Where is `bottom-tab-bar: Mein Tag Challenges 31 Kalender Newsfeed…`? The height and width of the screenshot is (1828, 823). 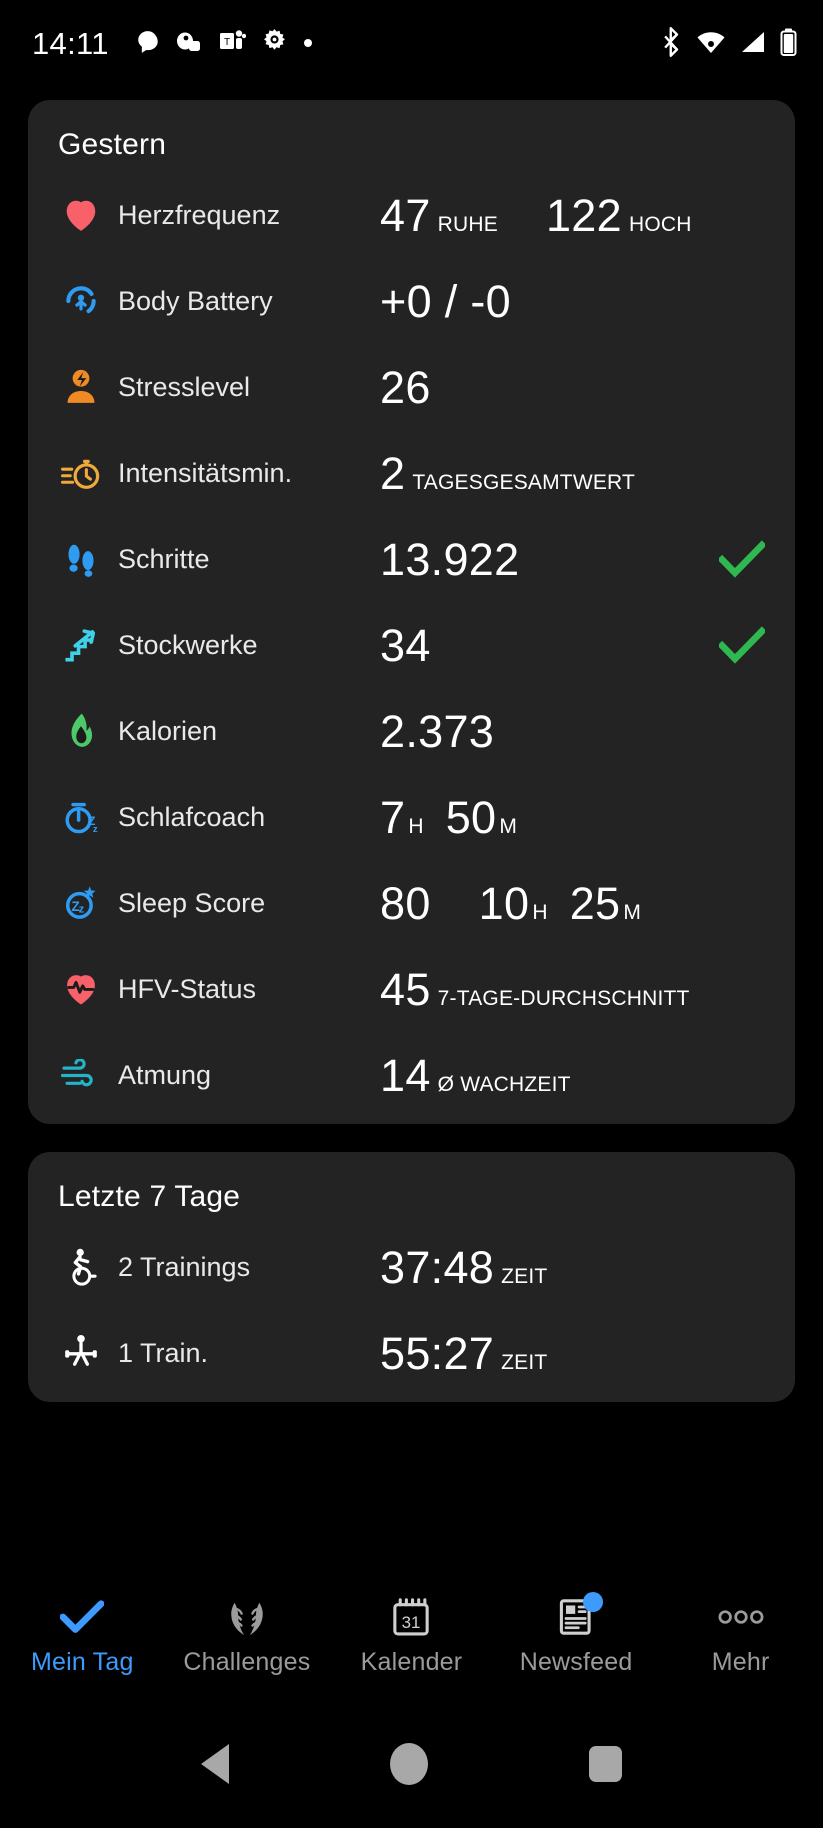 bottom-tab-bar: Mein Tag Challenges 31 Kalender Newsfeed… is located at coordinates (411, 1641).